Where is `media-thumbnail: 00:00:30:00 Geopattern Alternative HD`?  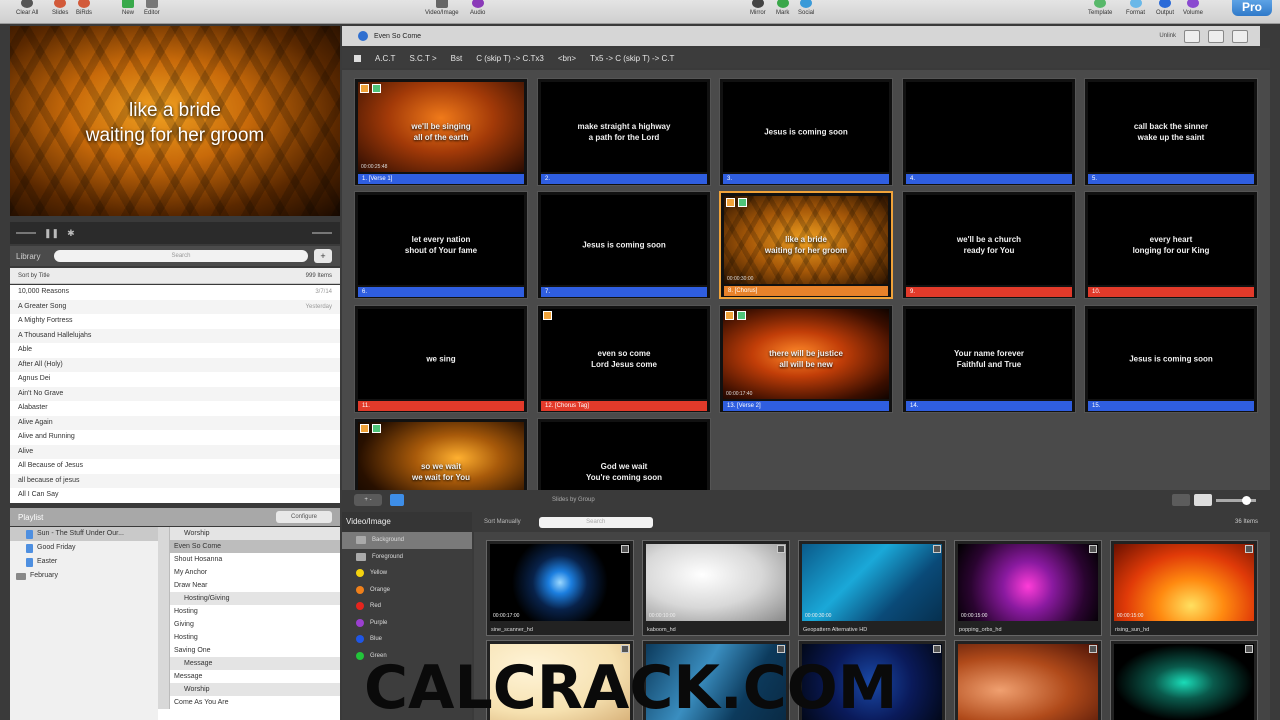
media-thumbnail: 00:00:30:00 Geopattern Alternative HD is located at coordinates (872, 588).